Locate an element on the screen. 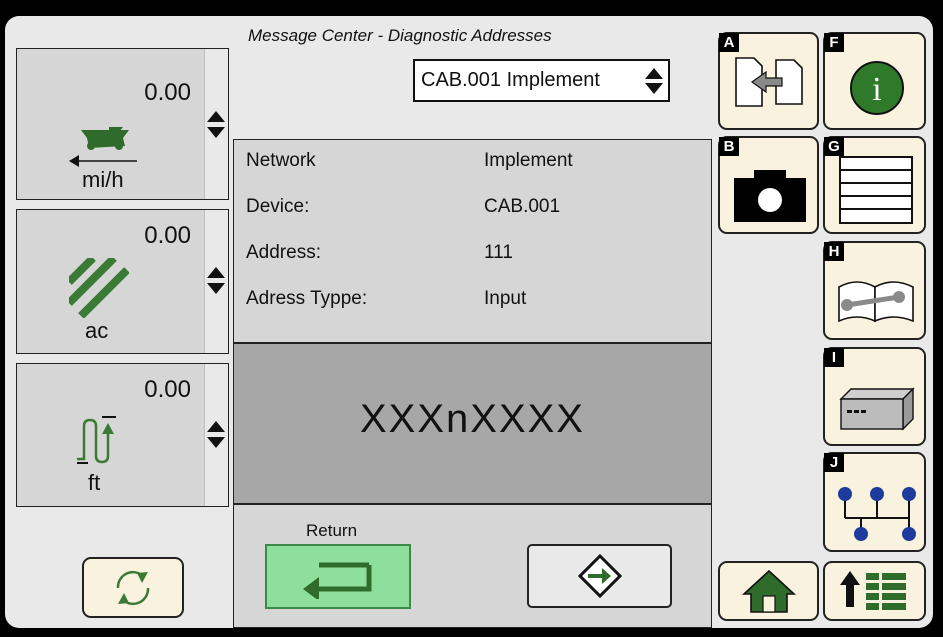 The width and height of the screenshot is (943, 637). page-title: Message Center - Diagnostic Addresses is located at coordinates (400, 35).